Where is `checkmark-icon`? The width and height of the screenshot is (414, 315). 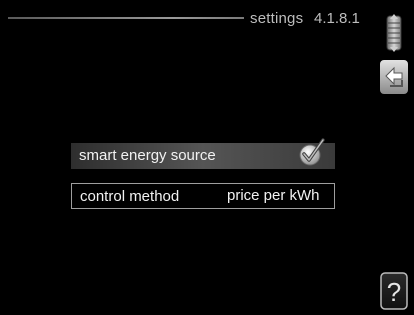
checkmark-icon is located at coordinates (312, 152).